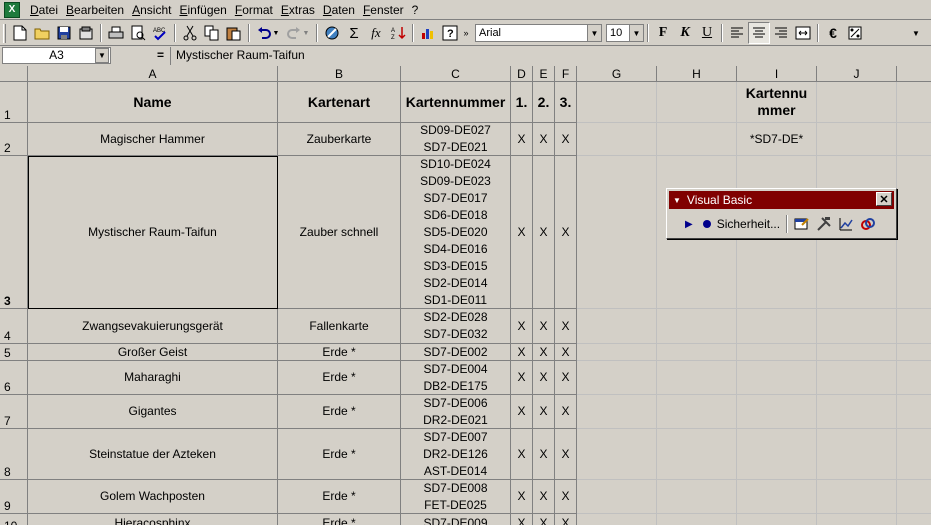 This screenshot has width=931, height=525. I want to click on cell-f10: X, so click(566, 519).